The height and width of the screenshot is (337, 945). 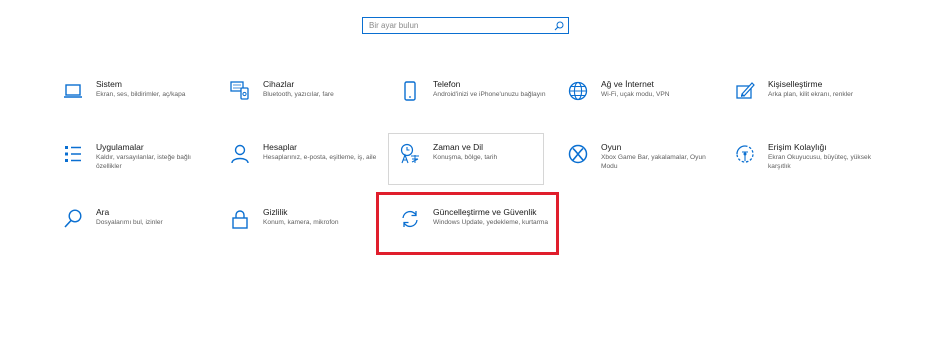 What do you see at coordinates (745, 91) in the screenshot?
I see `personalization-icon` at bounding box center [745, 91].